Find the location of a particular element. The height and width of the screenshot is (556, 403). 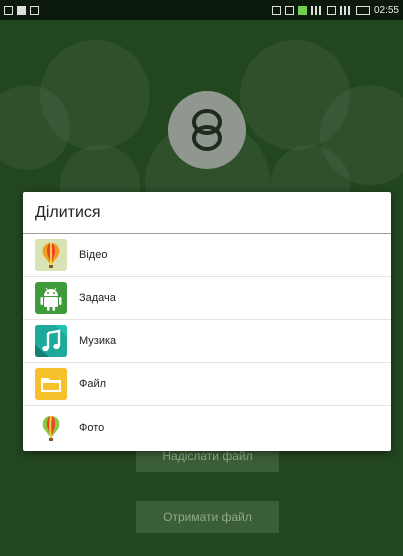

share-item-task: Задача is located at coordinates (207, 298).